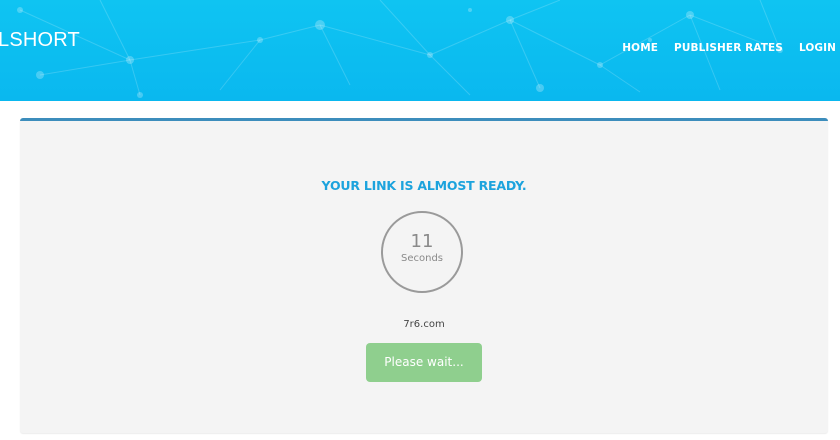 This screenshot has height=440, width=840. What do you see at coordinates (421, 258) in the screenshot?
I see `countdown-unit: Seconds` at bounding box center [421, 258].